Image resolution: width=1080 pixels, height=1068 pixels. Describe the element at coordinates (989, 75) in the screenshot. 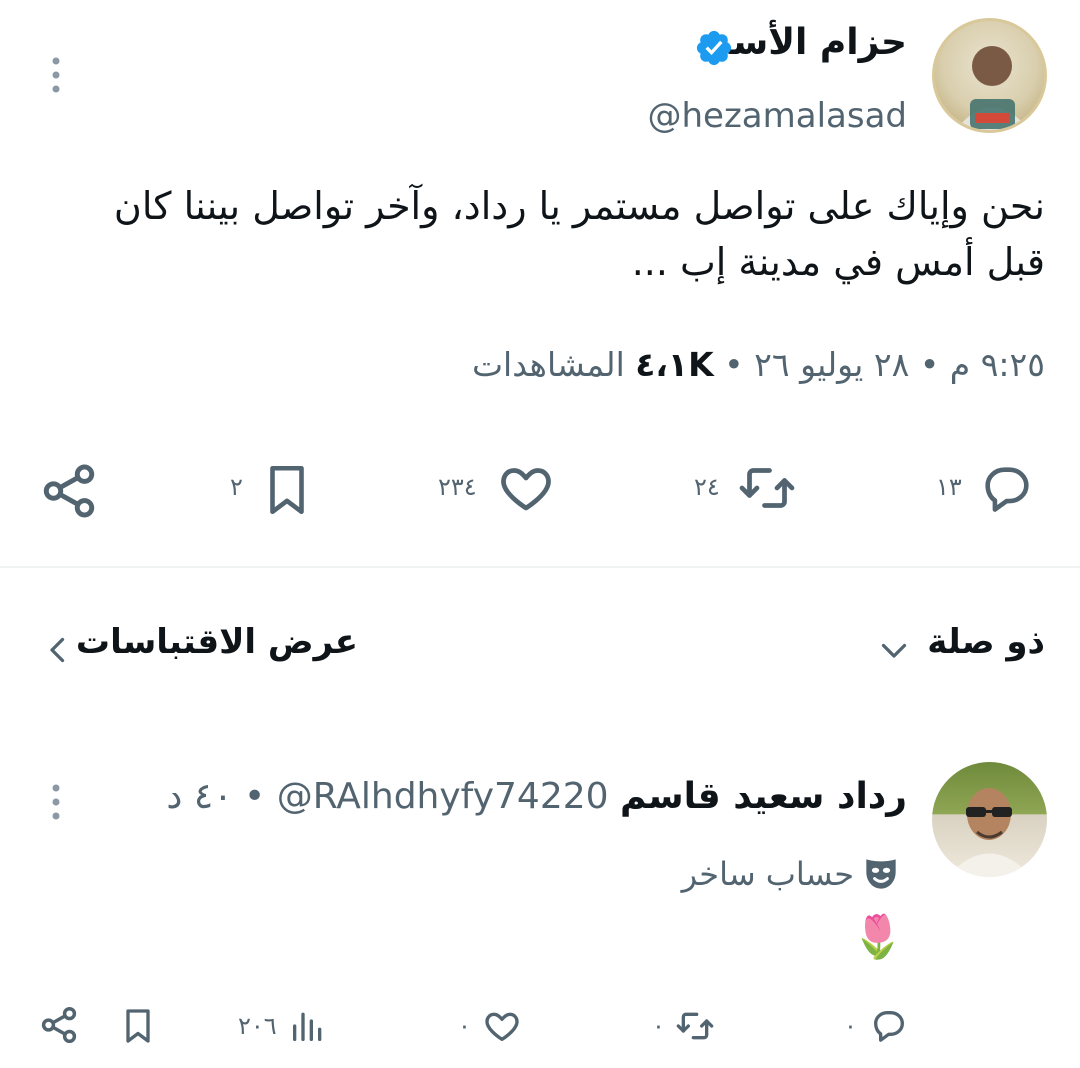

I see `author-avatar` at that location.